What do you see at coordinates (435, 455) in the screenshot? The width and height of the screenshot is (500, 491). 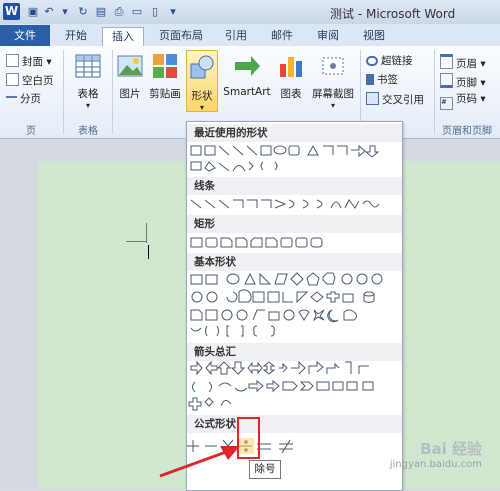 I see `watermark: Bai 经验 jingyan.baidu.com` at bounding box center [435, 455].